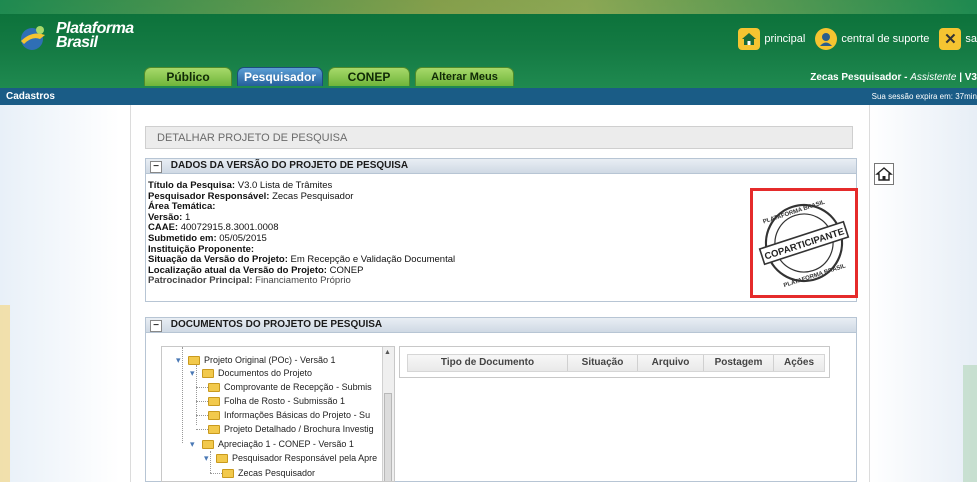 The image size is (977, 482). What do you see at coordinates (276, 324) in the screenshot?
I see `docs-panel-title: DOCUMENTOS DO PROJETO DE PESQUISA` at bounding box center [276, 324].